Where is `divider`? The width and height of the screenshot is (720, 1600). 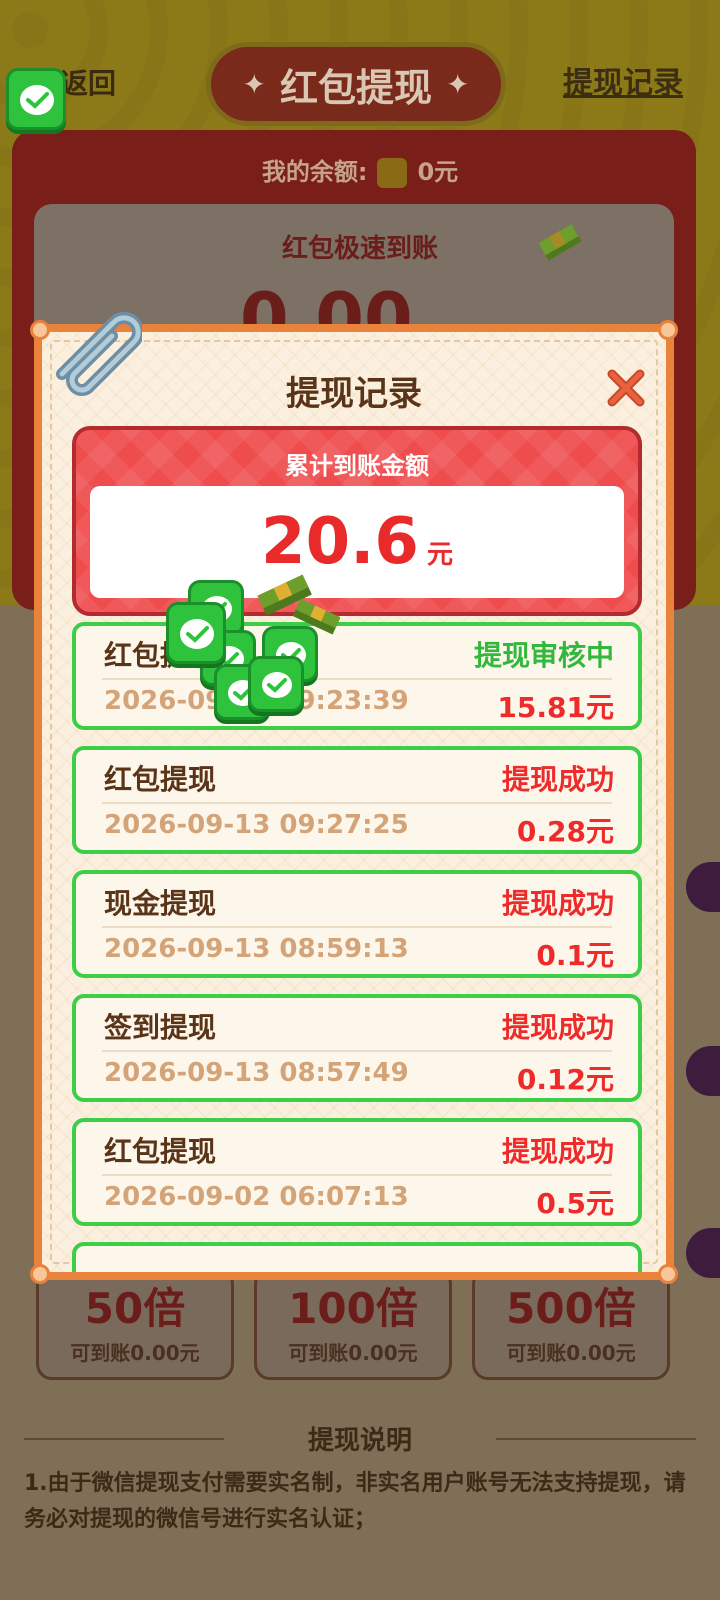 divider is located at coordinates (596, 1439).